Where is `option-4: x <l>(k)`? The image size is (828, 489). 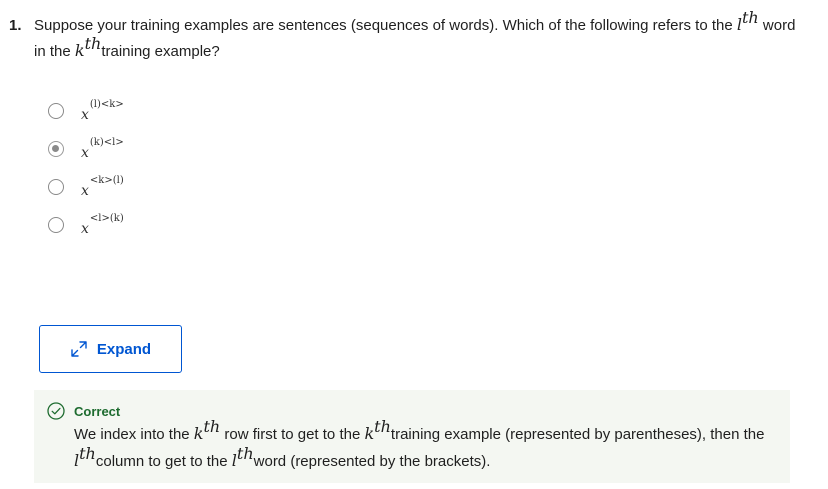
option-4: x <l>(k) is located at coordinates (86, 225).